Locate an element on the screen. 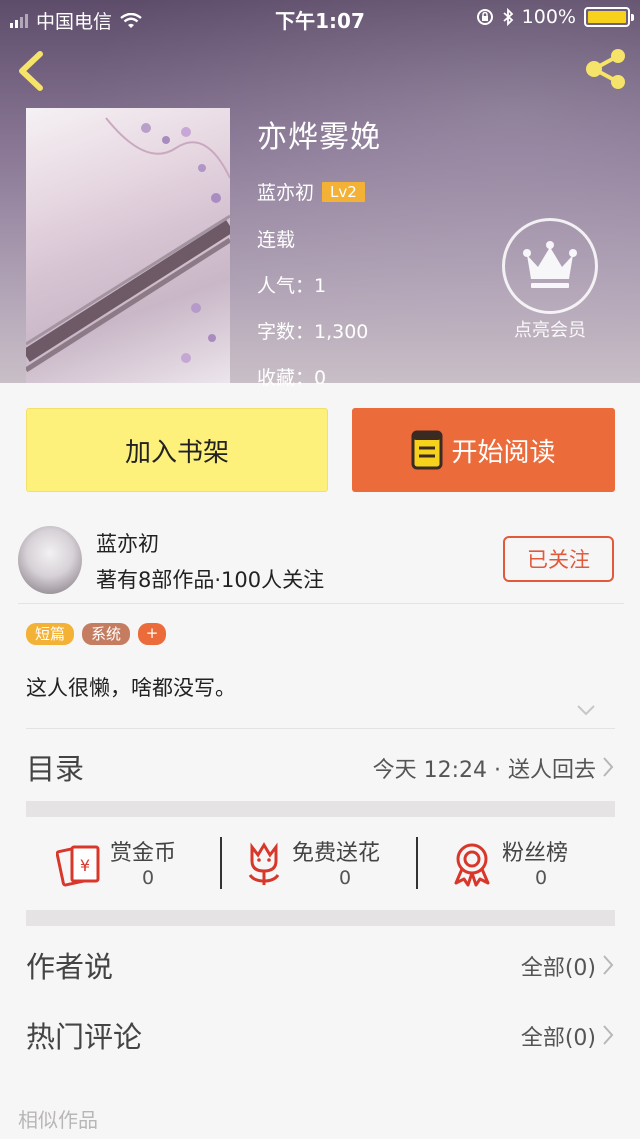 Image resolution: width=640 pixels, height=1139 pixels. vip-label: 点亮会员 is located at coordinates (550, 330).